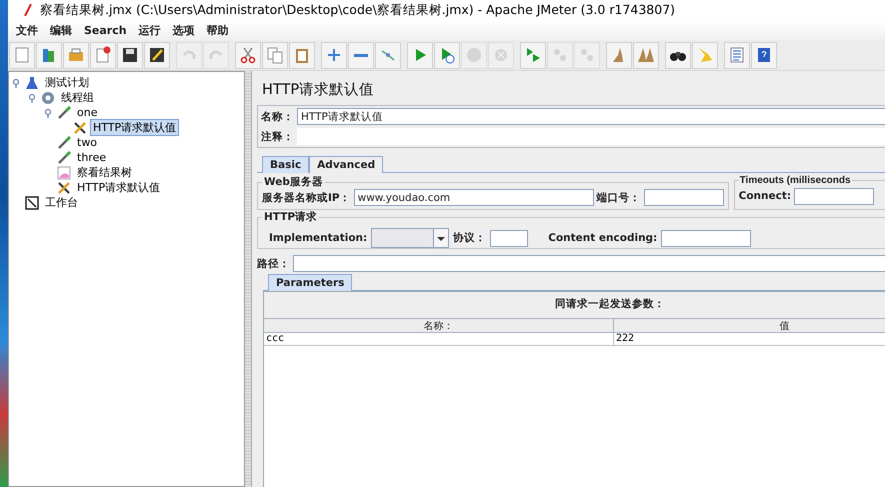  I want to click on flask-icon, so click(32, 83).